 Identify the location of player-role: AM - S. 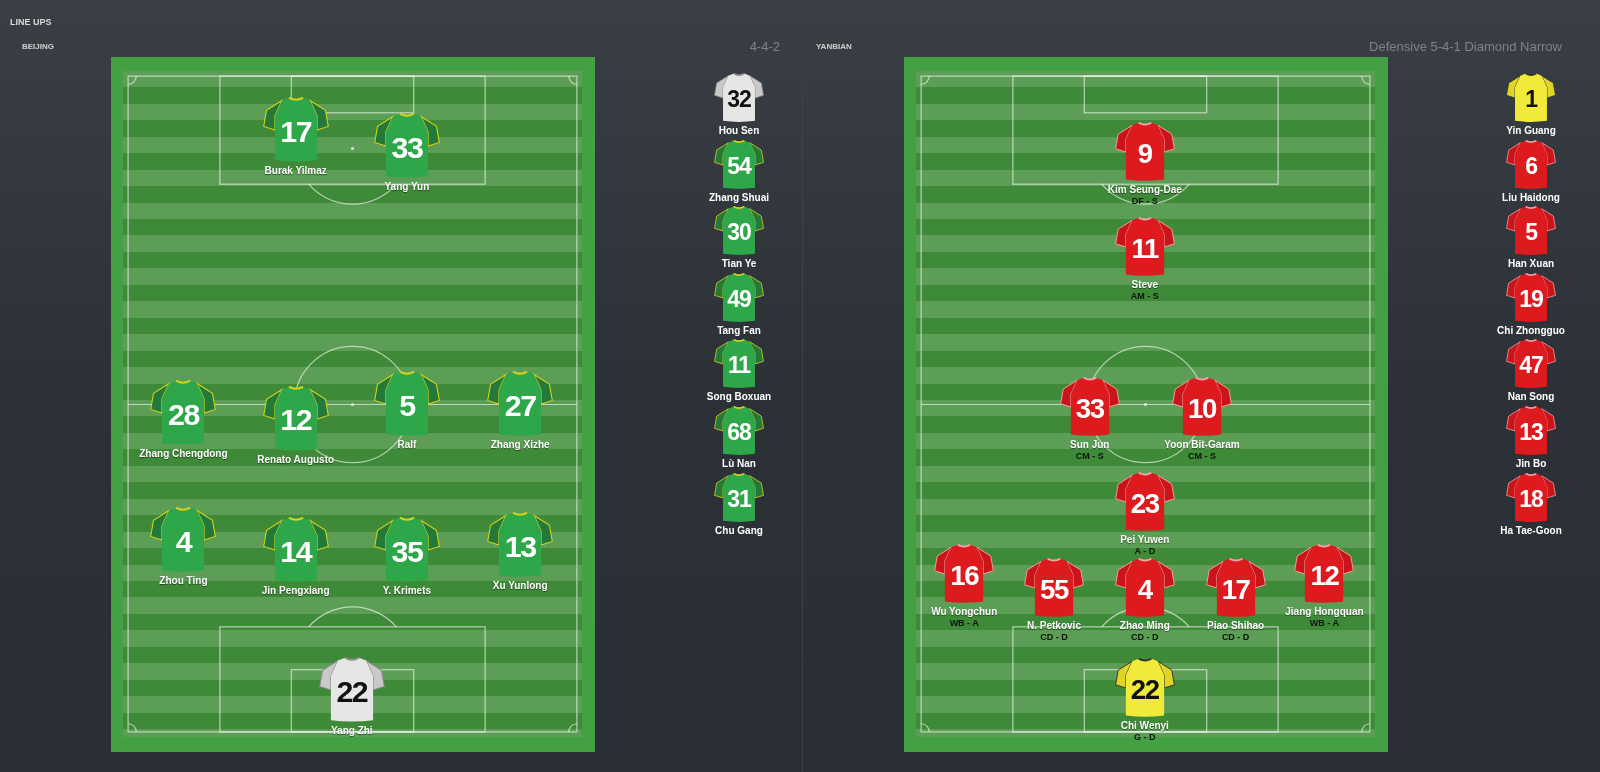
(1144, 297).